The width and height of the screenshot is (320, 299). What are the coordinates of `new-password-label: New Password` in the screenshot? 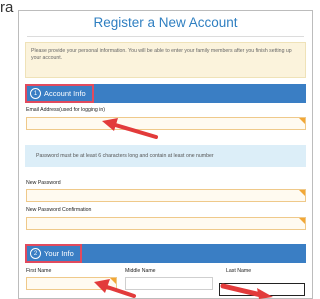 It's located at (43, 183).